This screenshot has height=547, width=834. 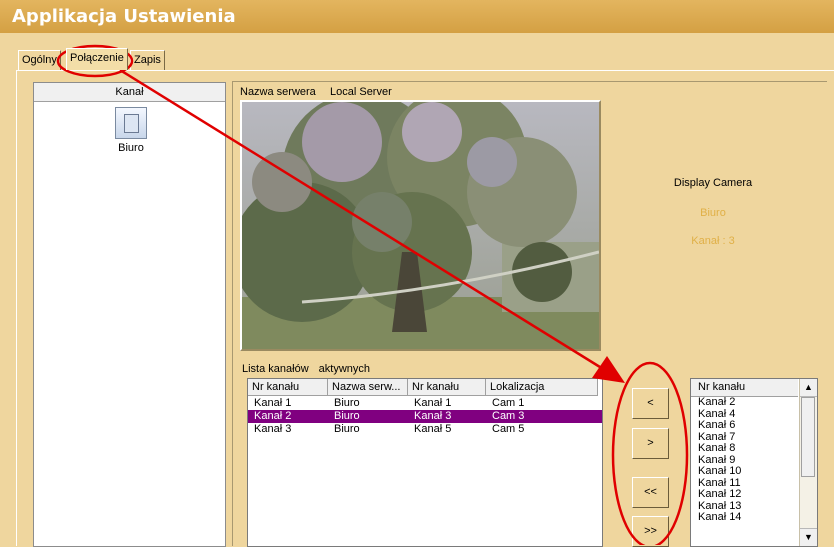 What do you see at coordinates (447, 387) in the screenshot?
I see `column-header-channel-no: Nr kanału` at bounding box center [447, 387].